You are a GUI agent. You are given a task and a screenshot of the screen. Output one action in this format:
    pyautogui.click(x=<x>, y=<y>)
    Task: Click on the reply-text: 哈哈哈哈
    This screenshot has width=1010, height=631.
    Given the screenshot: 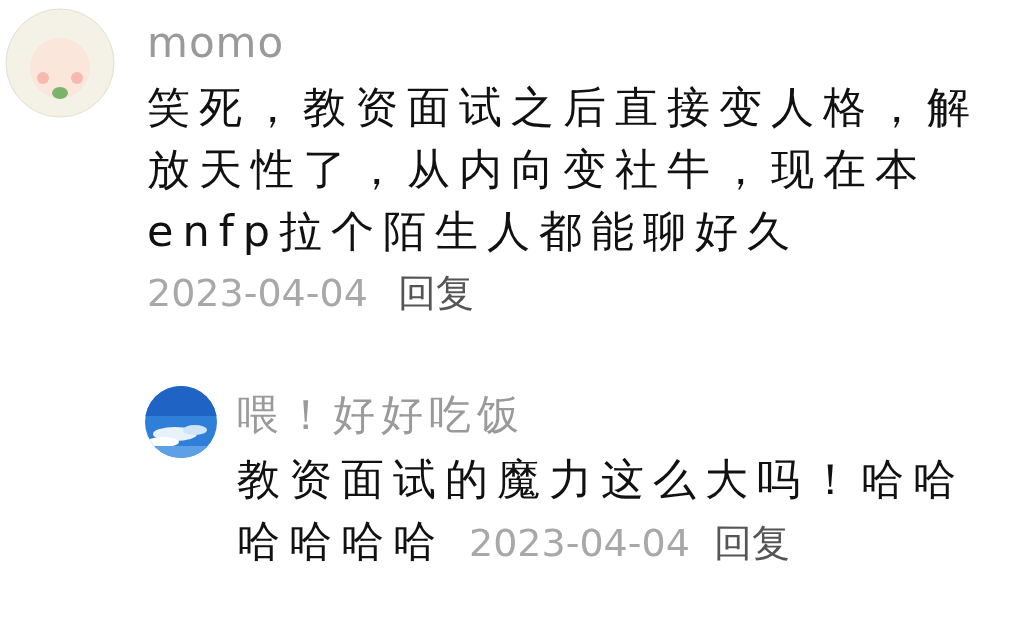 What is the action you would take?
    pyautogui.click(x=341, y=541)
    